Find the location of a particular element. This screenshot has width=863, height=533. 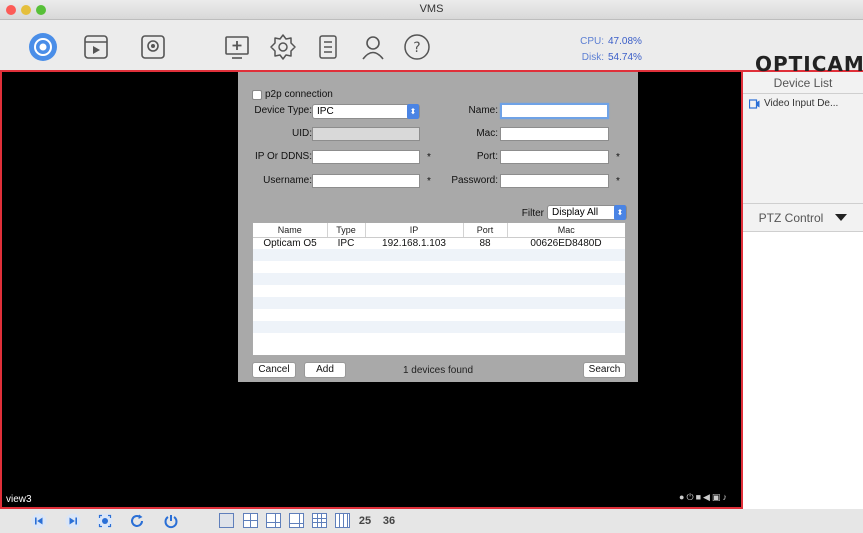

help-icon: ? is located at coordinates (417, 47).